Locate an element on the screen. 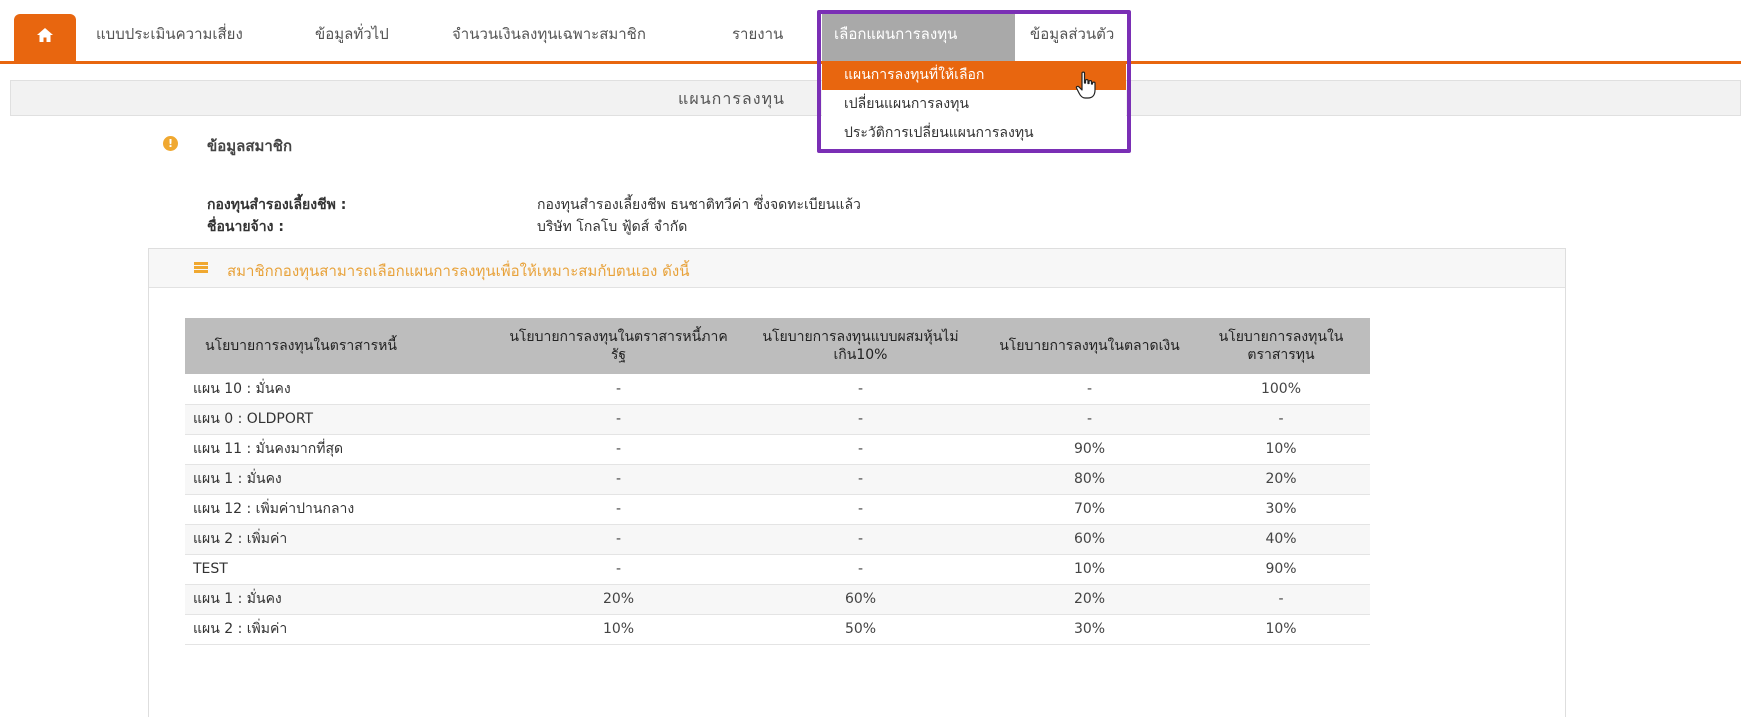 This screenshot has height=717, width=1741. info-icon: ! is located at coordinates (170, 143).